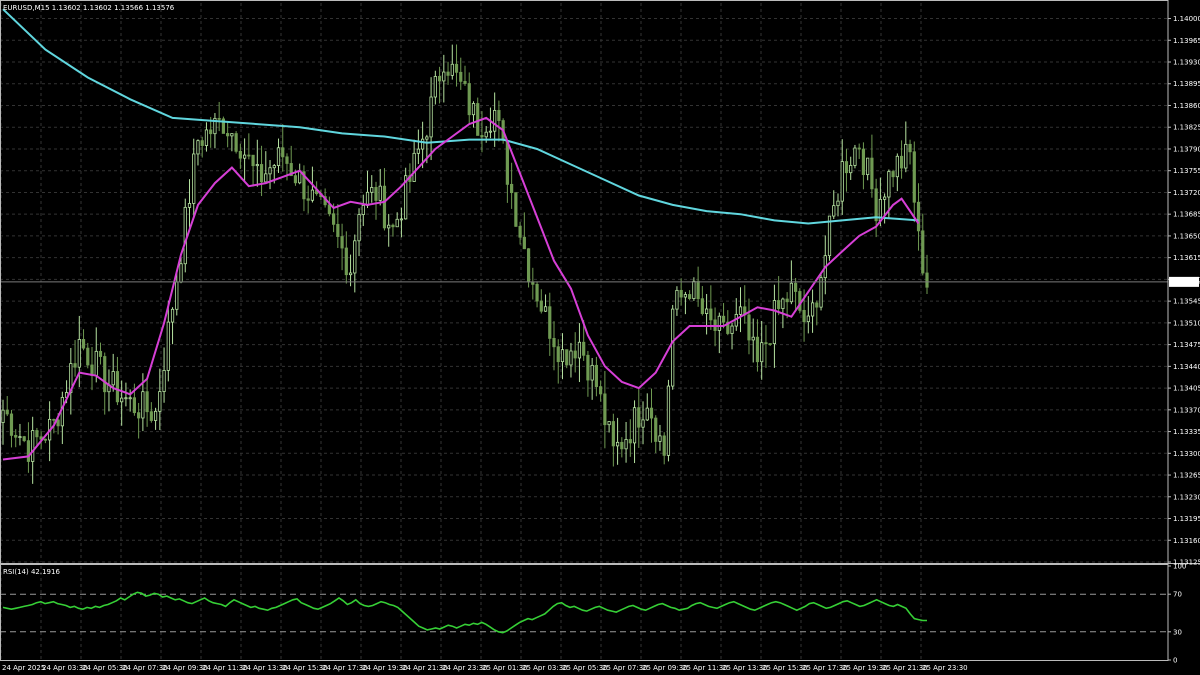 This screenshot has height=675, width=1200. Describe the element at coordinates (745, 668) in the screenshot. I see `time-tick-label: 25 Apr 13:30` at that location.